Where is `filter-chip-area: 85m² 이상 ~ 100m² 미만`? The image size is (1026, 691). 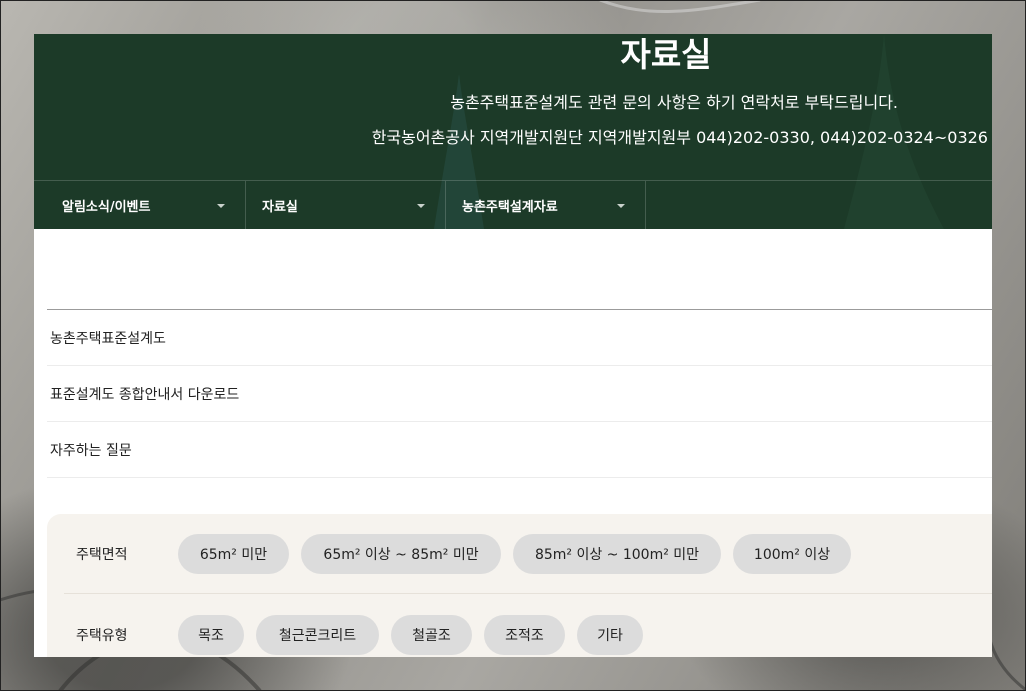
filter-chip-area: 85m² 이상 ~ 100m² 미만 is located at coordinates (617, 553).